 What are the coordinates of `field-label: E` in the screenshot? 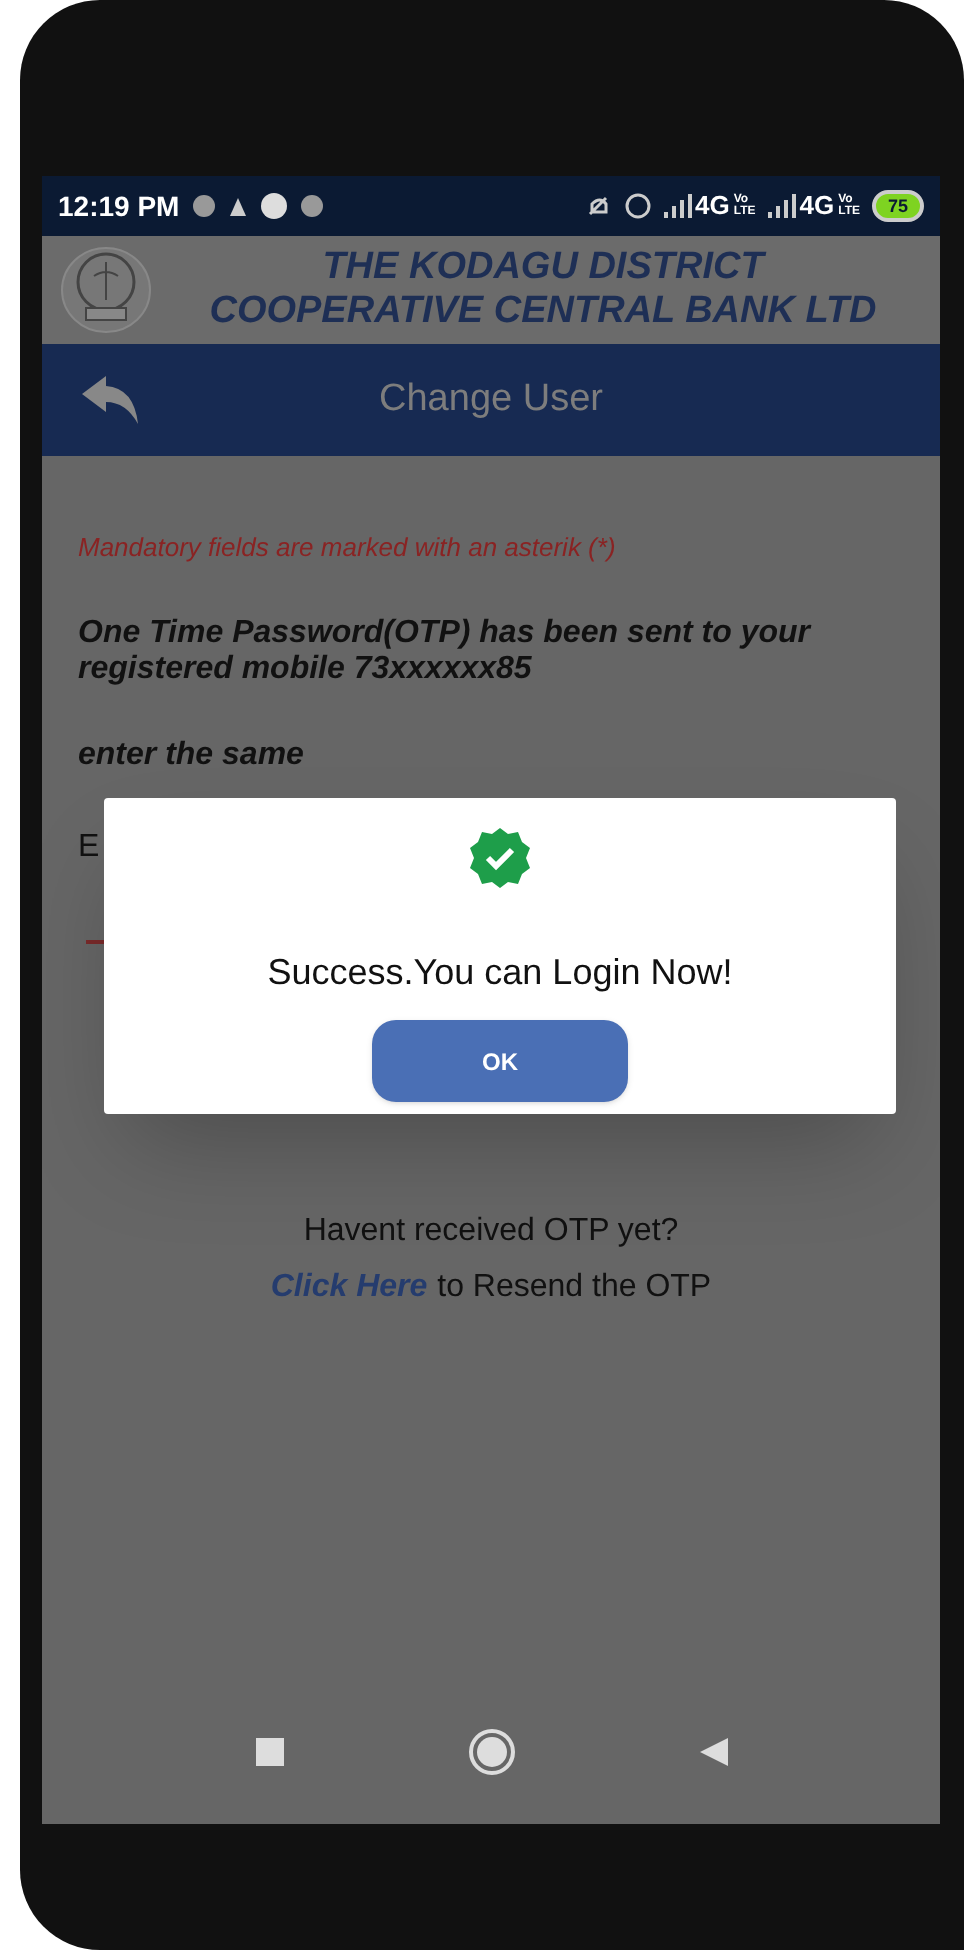 It's located at (89, 847).